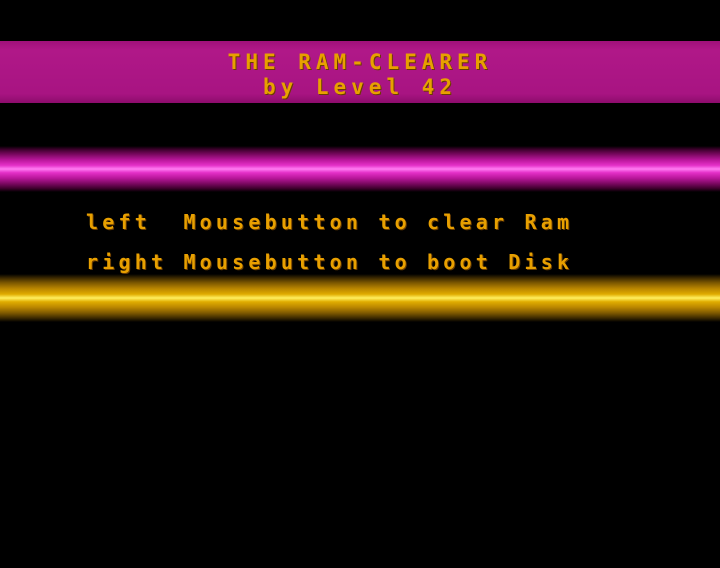 The image size is (720, 568). What do you see at coordinates (360, 169) in the screenshot?
I see `magenta-copper-bar` at bounding box center [360, 169].